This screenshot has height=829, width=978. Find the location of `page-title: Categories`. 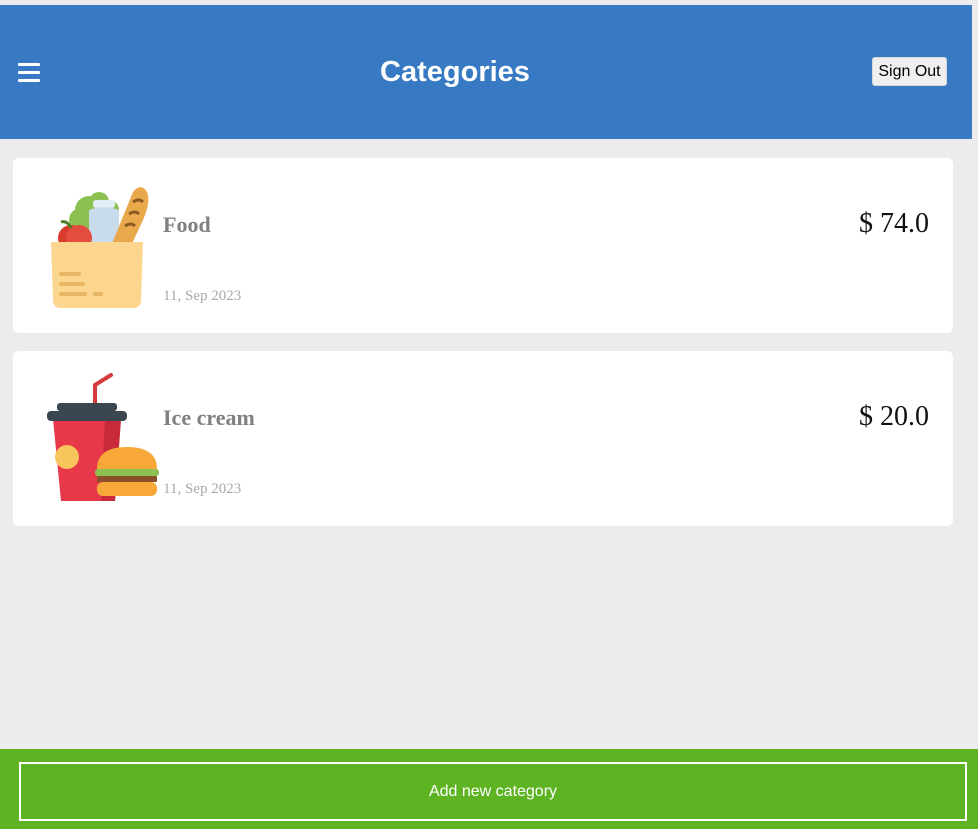

page-title: Categories is located at coordinates (455, 72).